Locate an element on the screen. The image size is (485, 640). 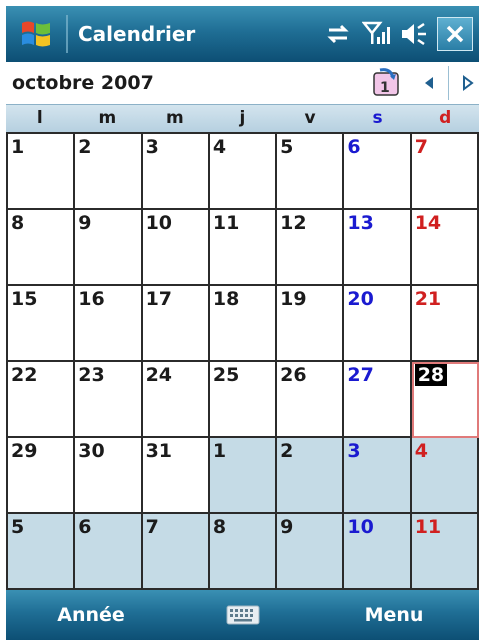
weekday-header: l m m j v s d is located at coordinates (242, 118).